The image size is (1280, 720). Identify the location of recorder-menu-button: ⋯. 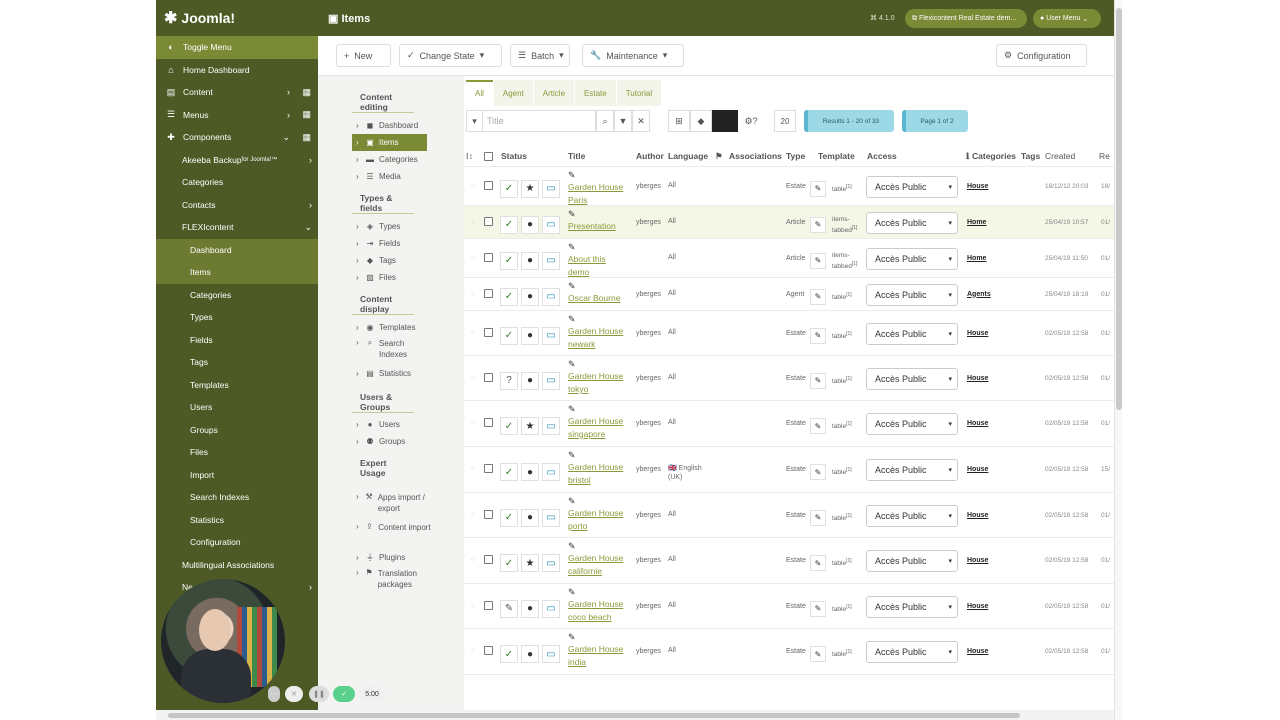
(274, 694).